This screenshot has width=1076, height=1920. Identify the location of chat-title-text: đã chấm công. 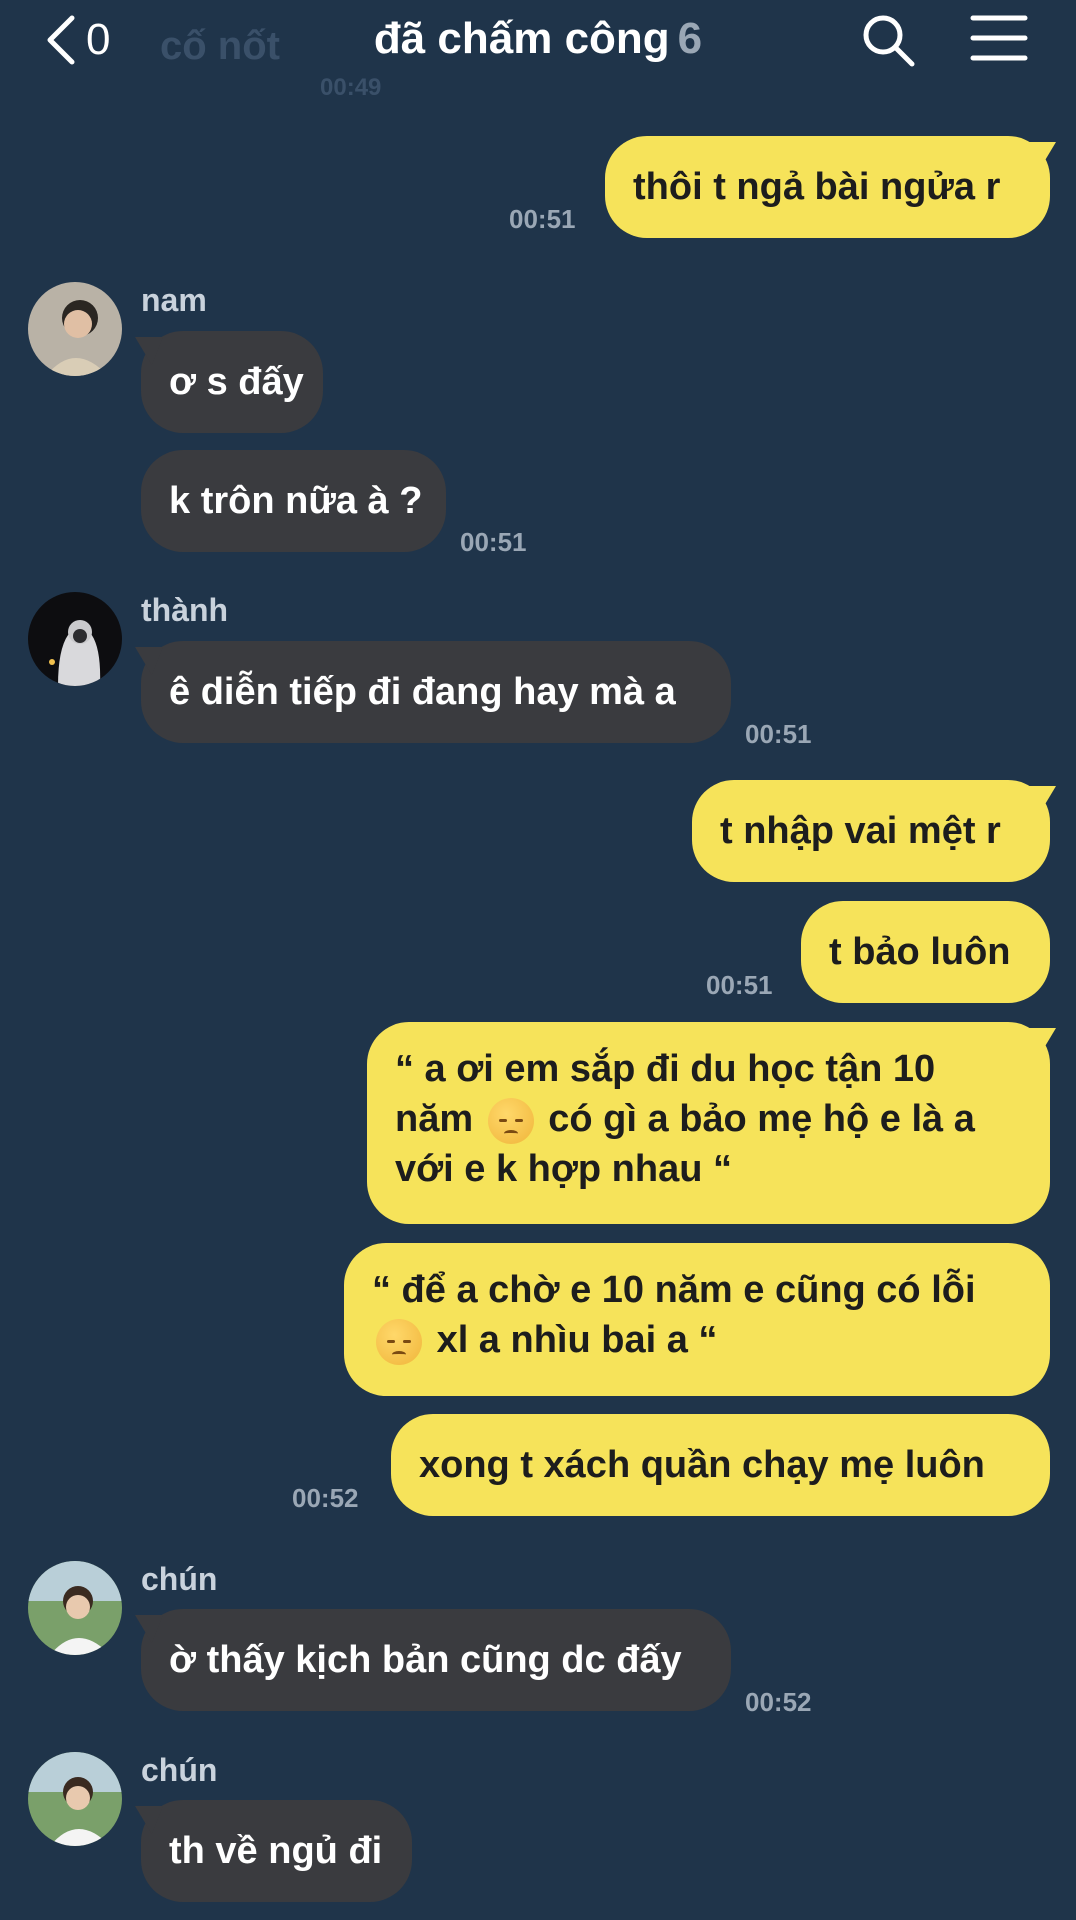
(521, 38).